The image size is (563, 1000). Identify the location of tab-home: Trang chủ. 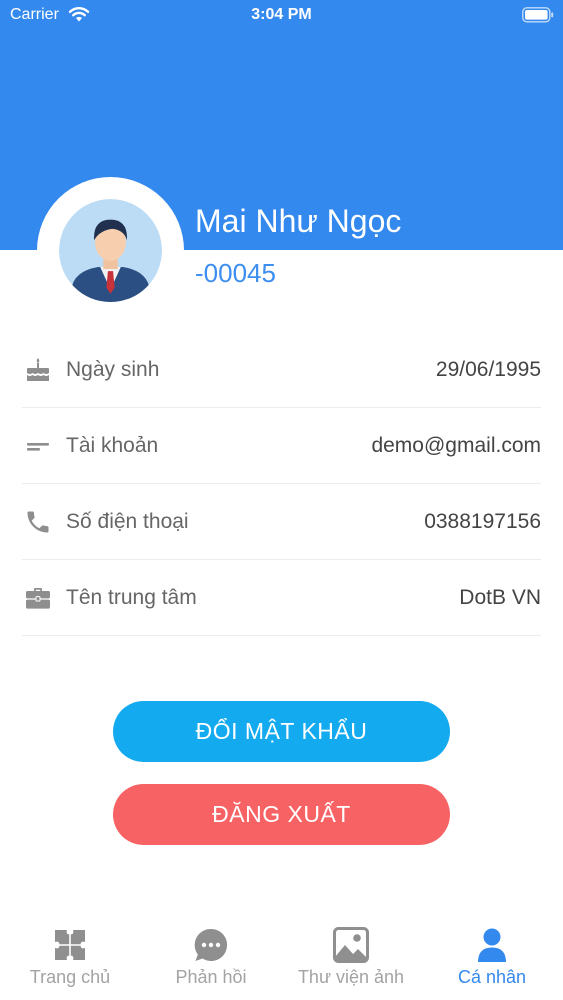
(70, 957).